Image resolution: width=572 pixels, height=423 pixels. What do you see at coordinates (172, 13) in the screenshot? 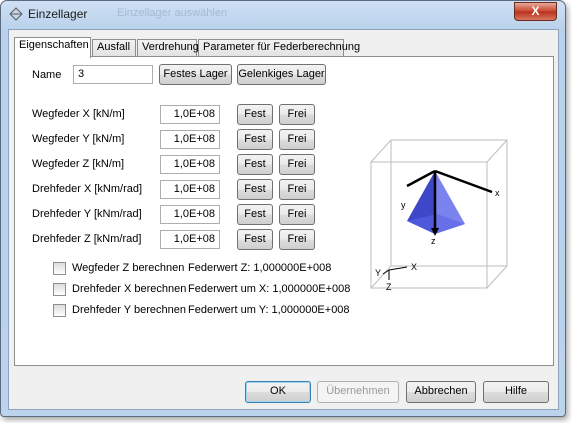
I see `background-window-title-text: Einzellager auswählen` at bounding box center [172, 13].